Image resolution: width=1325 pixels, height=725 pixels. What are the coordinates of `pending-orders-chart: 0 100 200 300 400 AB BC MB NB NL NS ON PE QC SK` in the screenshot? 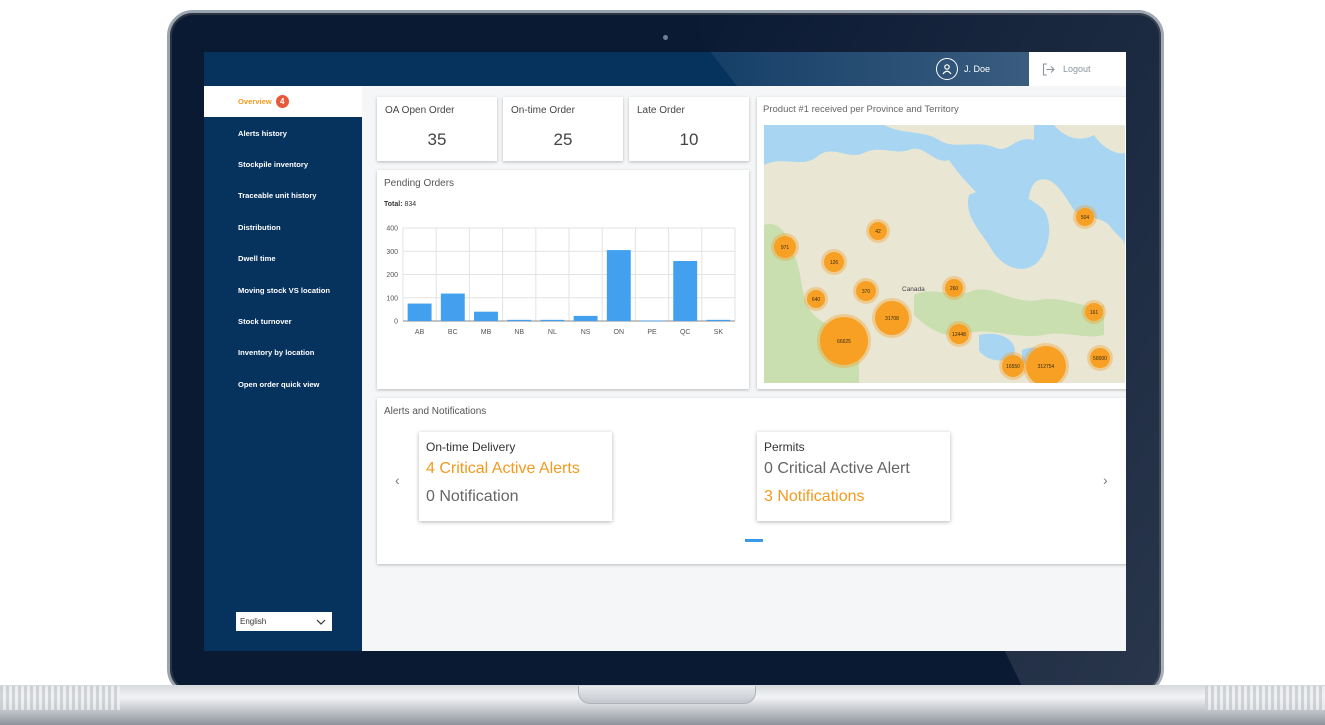 It's located at (561, 281).